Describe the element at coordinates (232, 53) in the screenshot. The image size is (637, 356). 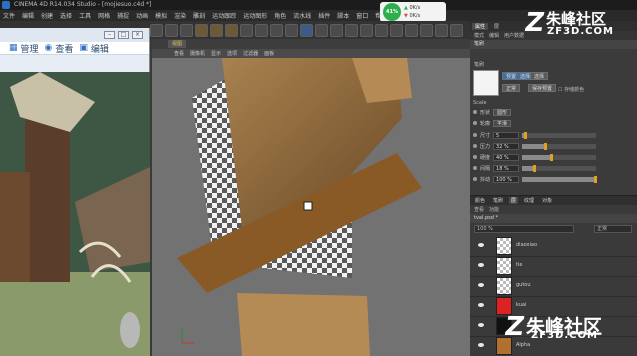
I see `viewport-menu-options: 选项` at that location.